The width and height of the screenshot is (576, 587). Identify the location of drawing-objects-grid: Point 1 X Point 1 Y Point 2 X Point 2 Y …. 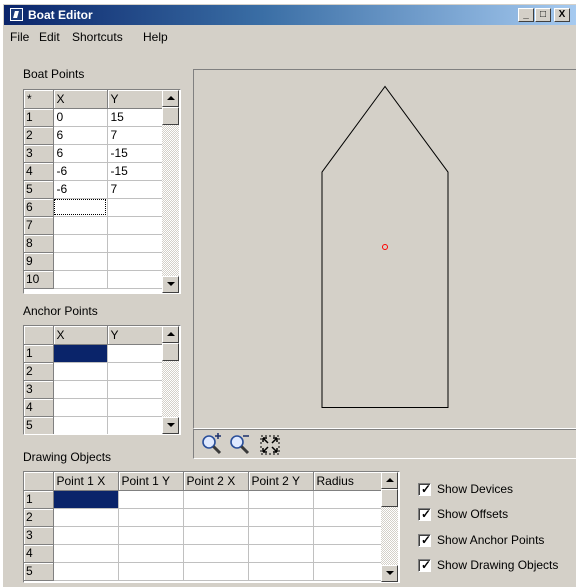
(211, 527).